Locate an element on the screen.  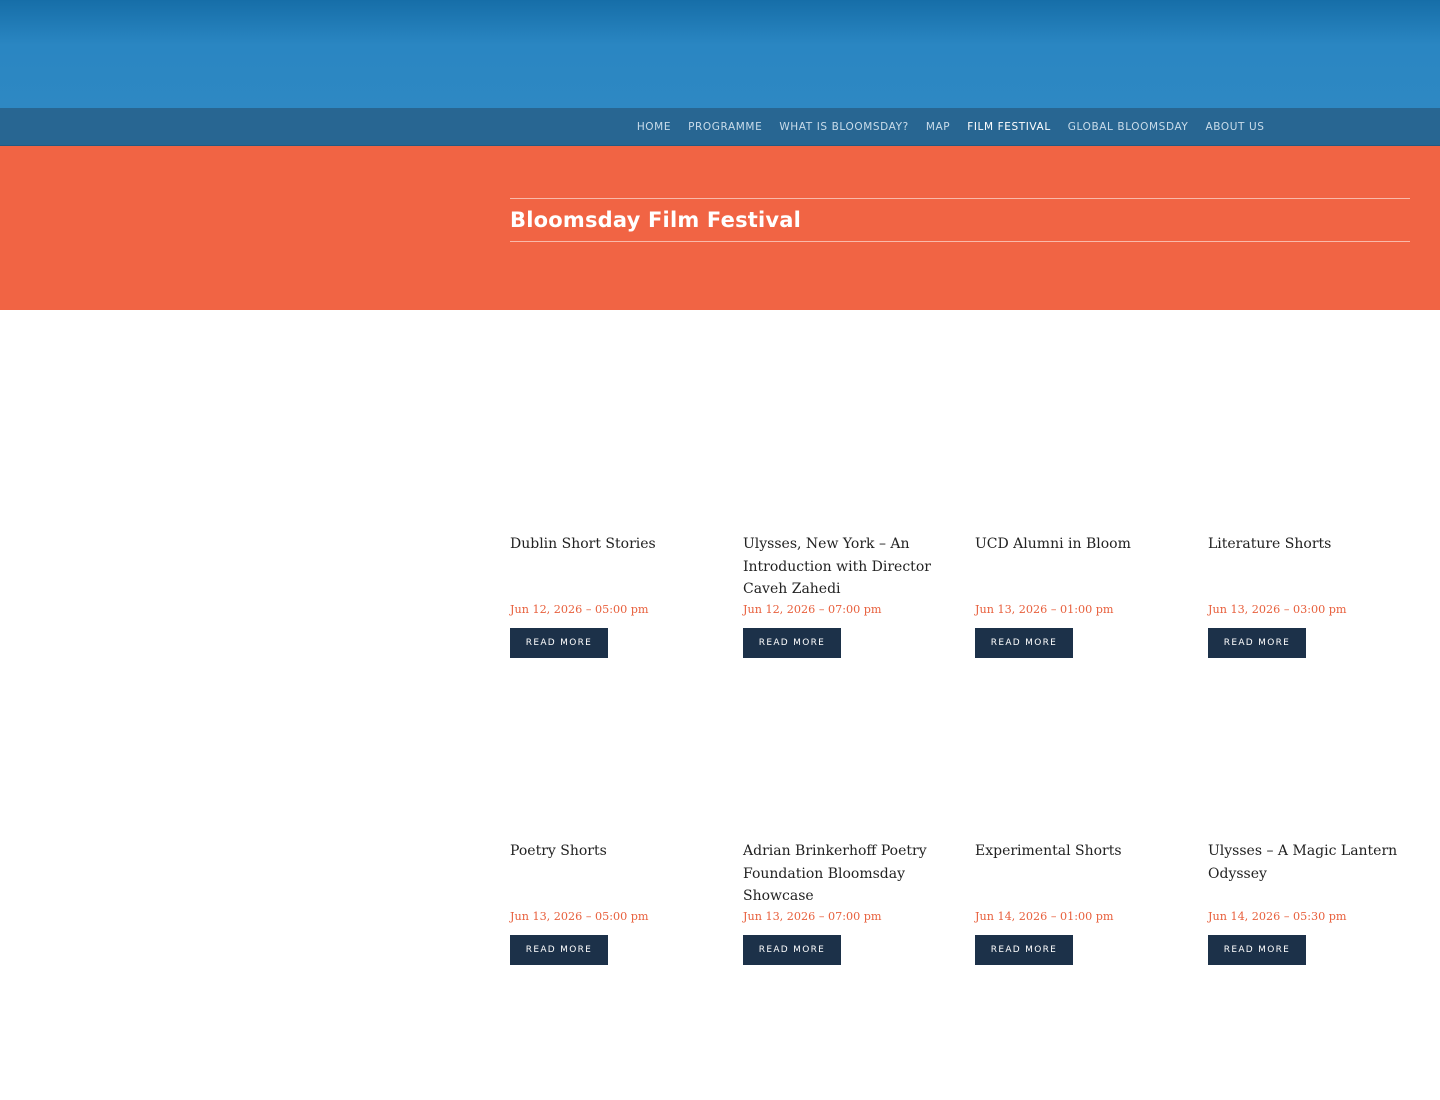
nav-item-what-is-bloomsday: WHAT IS BLOOMSDAY? is located at coordinates (844, 127).